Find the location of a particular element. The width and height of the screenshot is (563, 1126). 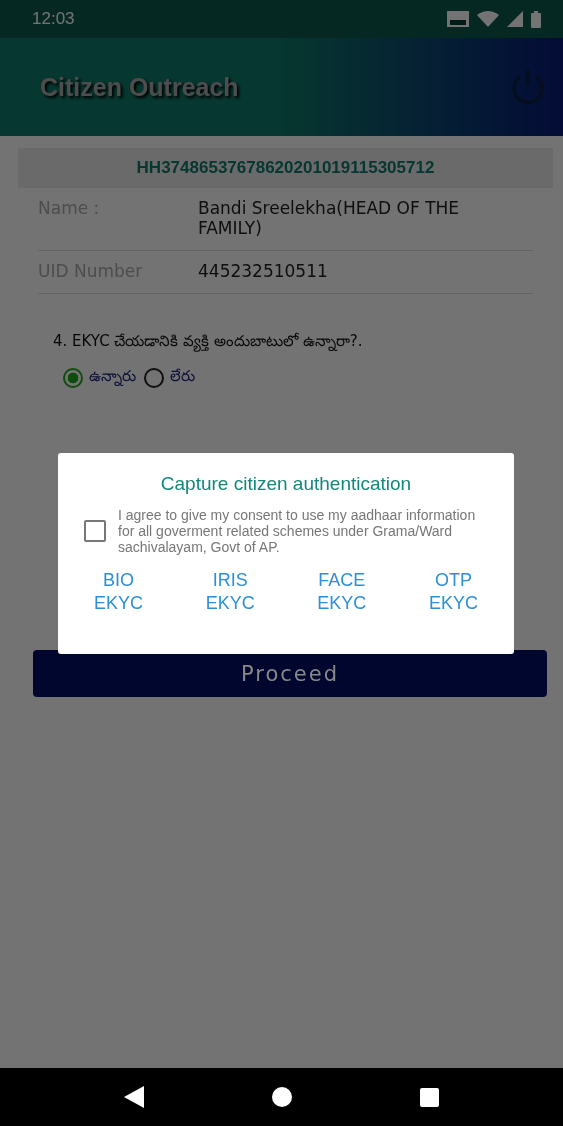

volte-icon is located at coordinates (458, 19).